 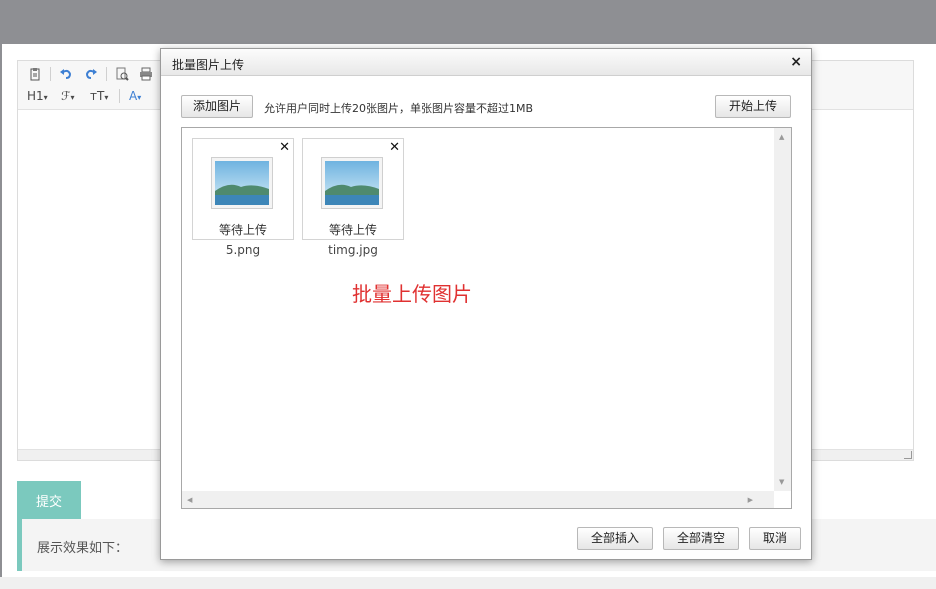 What do you see at coordinates (122, 75) in the screenshot?
I see `preview-icon` at bounding box center [122, 75].